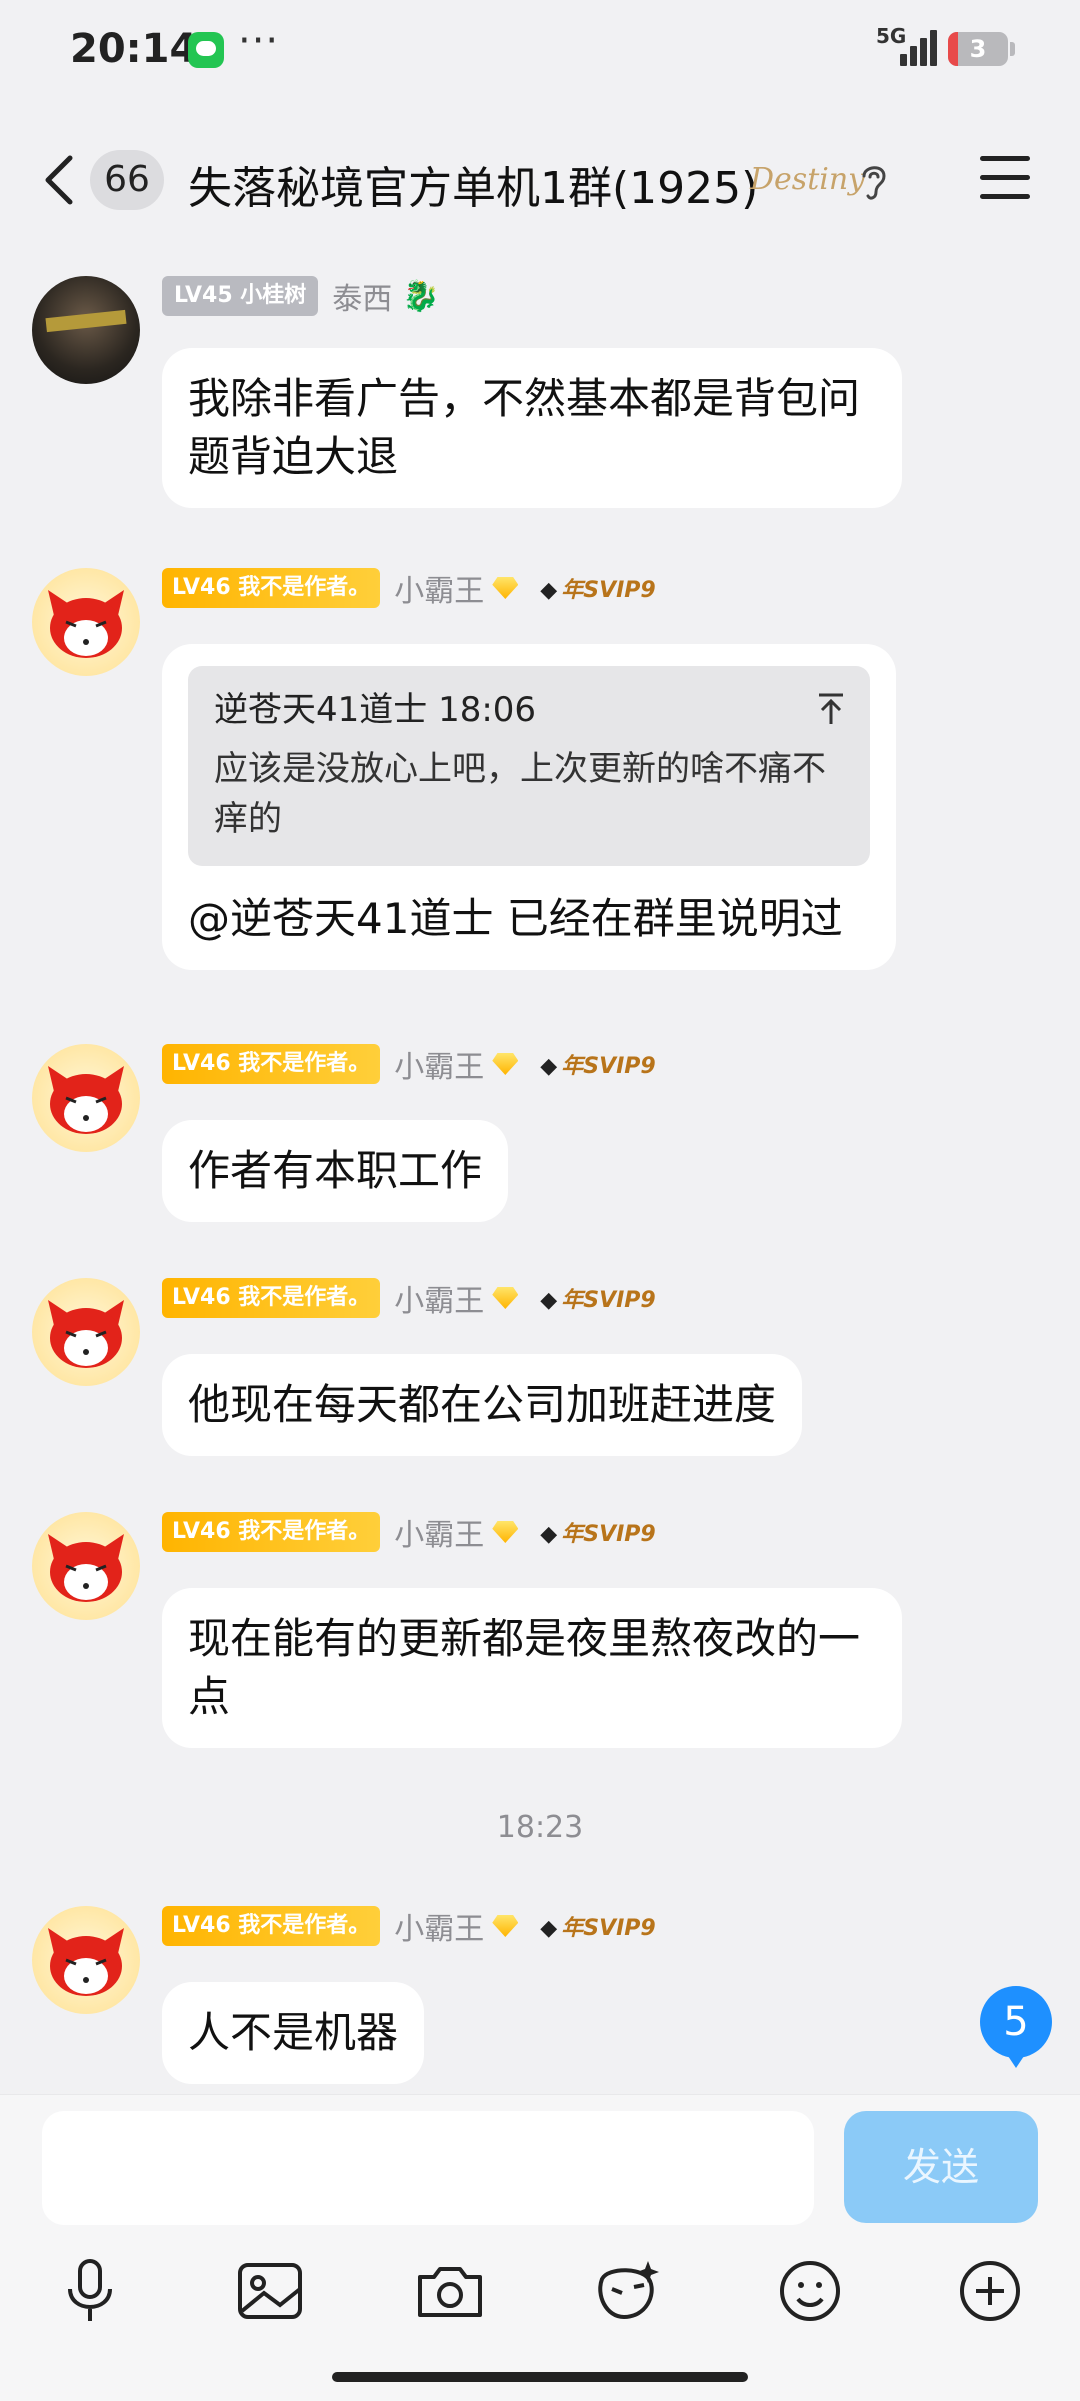 This screenshot has height=2401, width=1080. What do you see at coordinates (990, 2291) in the screenshot?
I see `plus-icon` at bounding box center [990, 2291].